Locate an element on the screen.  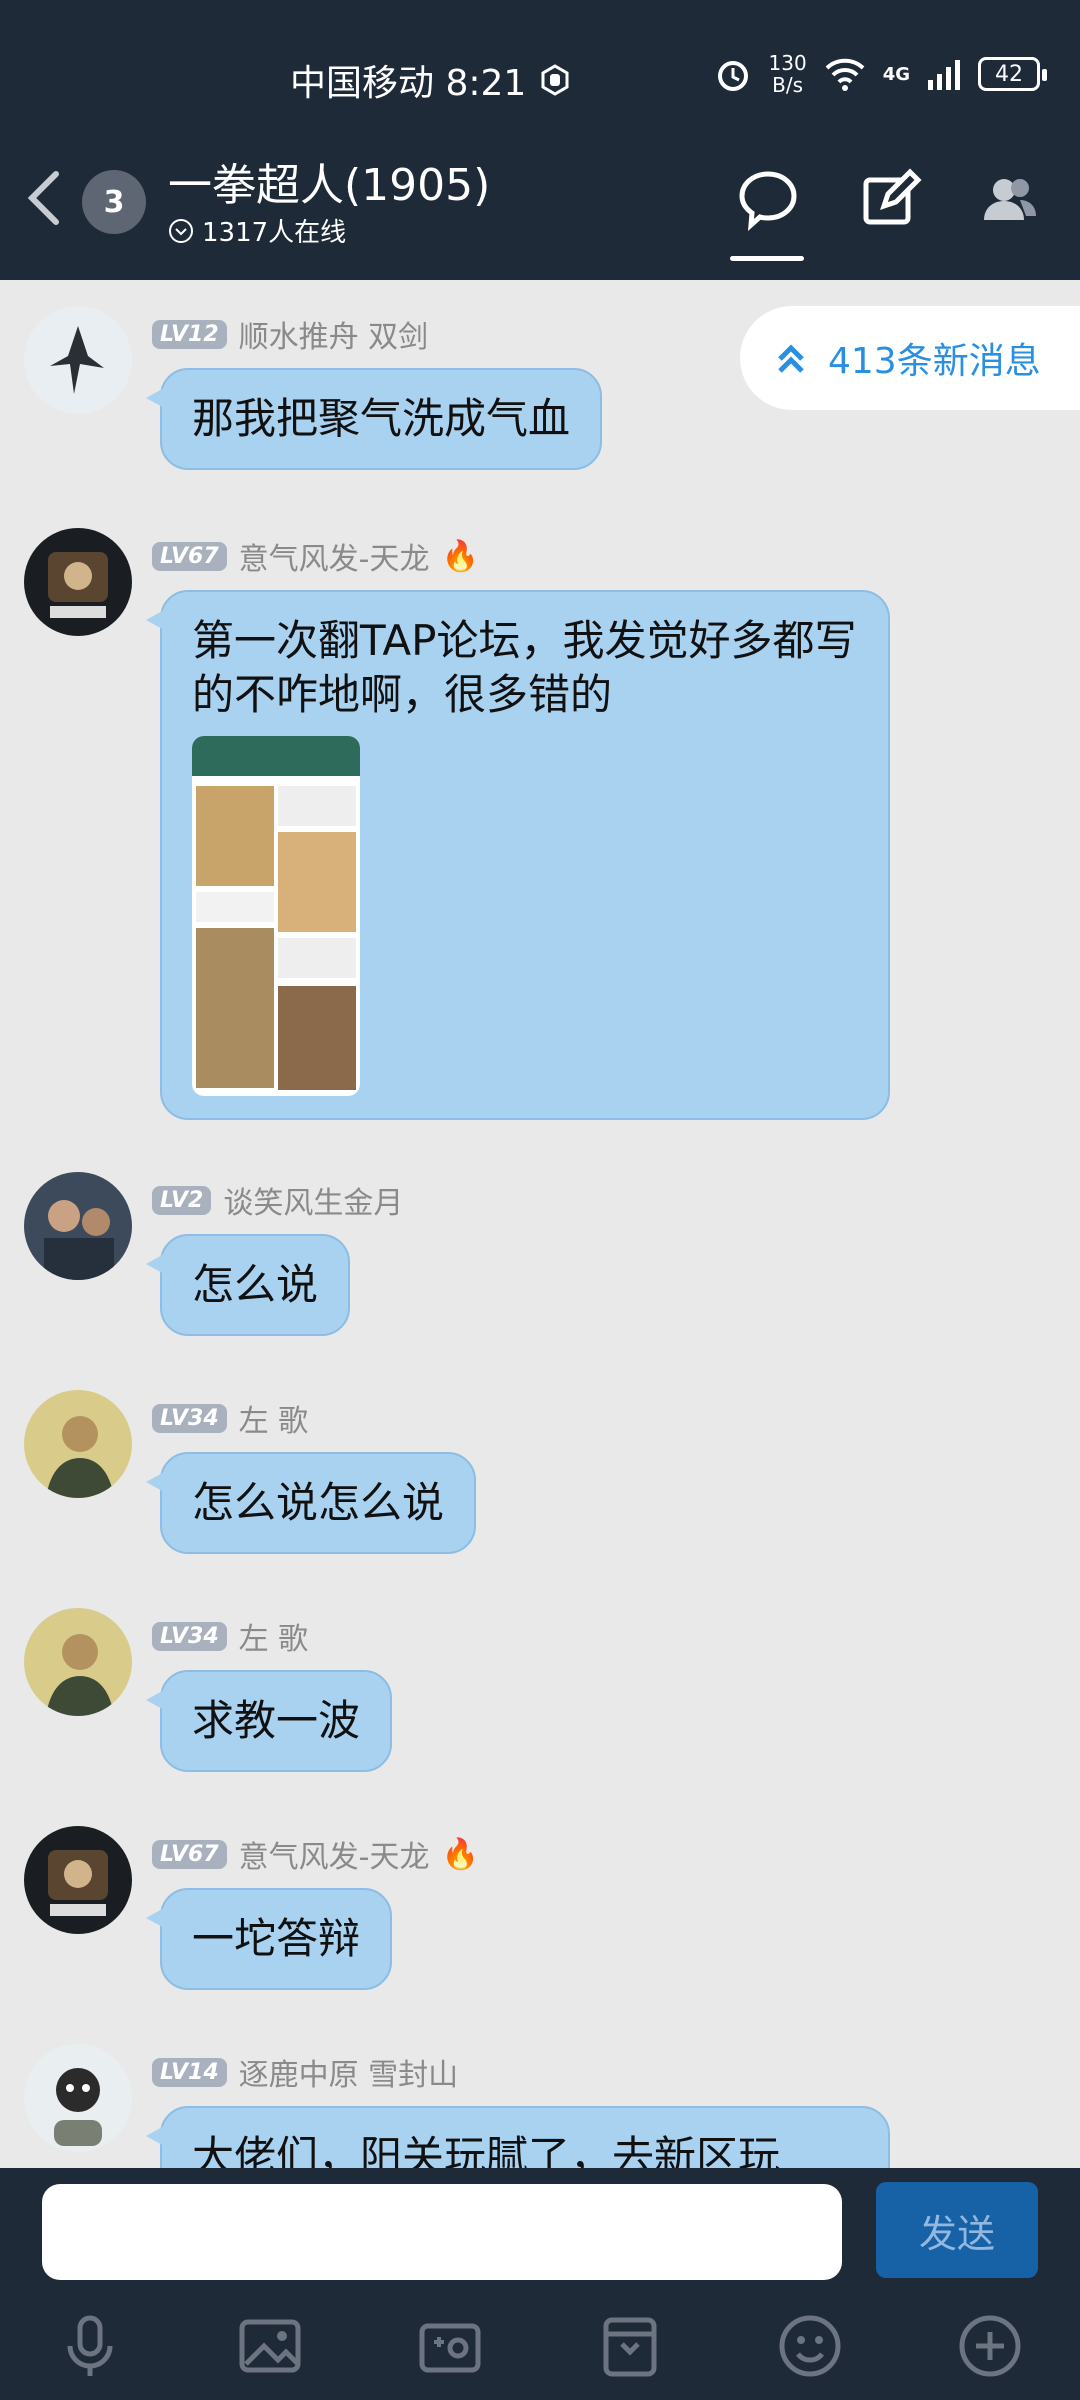
battery-level: 42 is located at coordinates (1009, 74).